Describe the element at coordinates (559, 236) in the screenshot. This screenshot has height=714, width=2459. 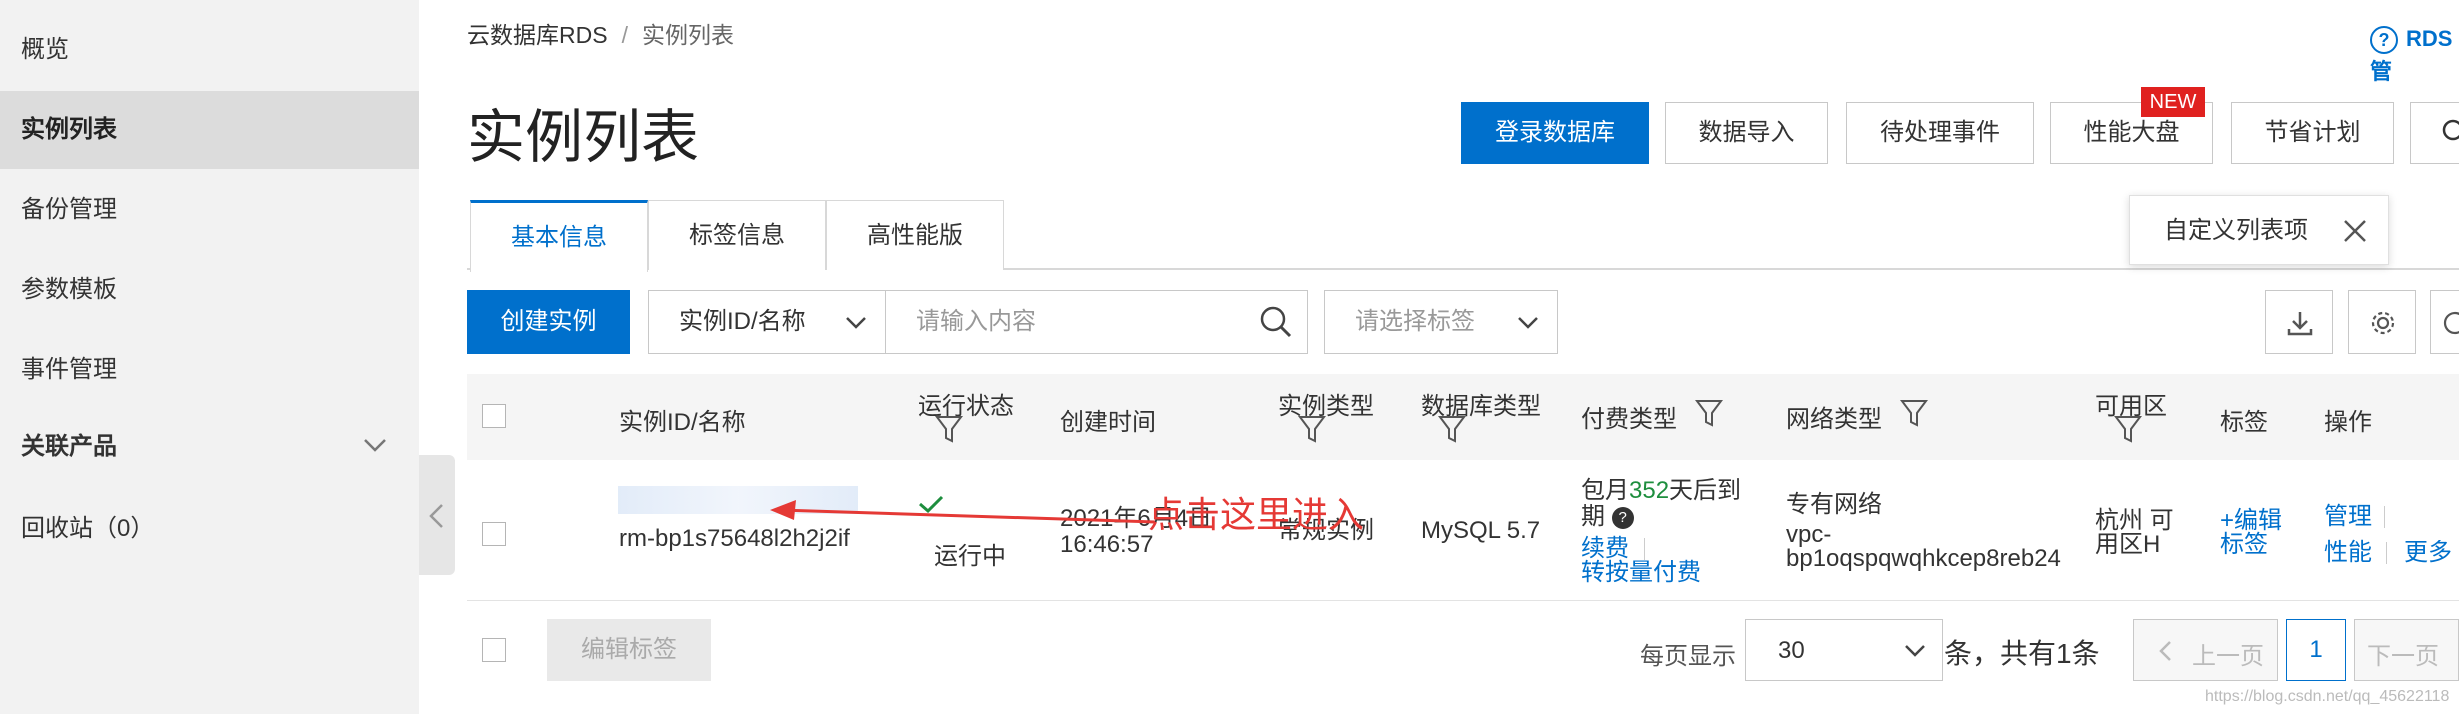
I see `tab-basic-info: 基本信息` at that location.